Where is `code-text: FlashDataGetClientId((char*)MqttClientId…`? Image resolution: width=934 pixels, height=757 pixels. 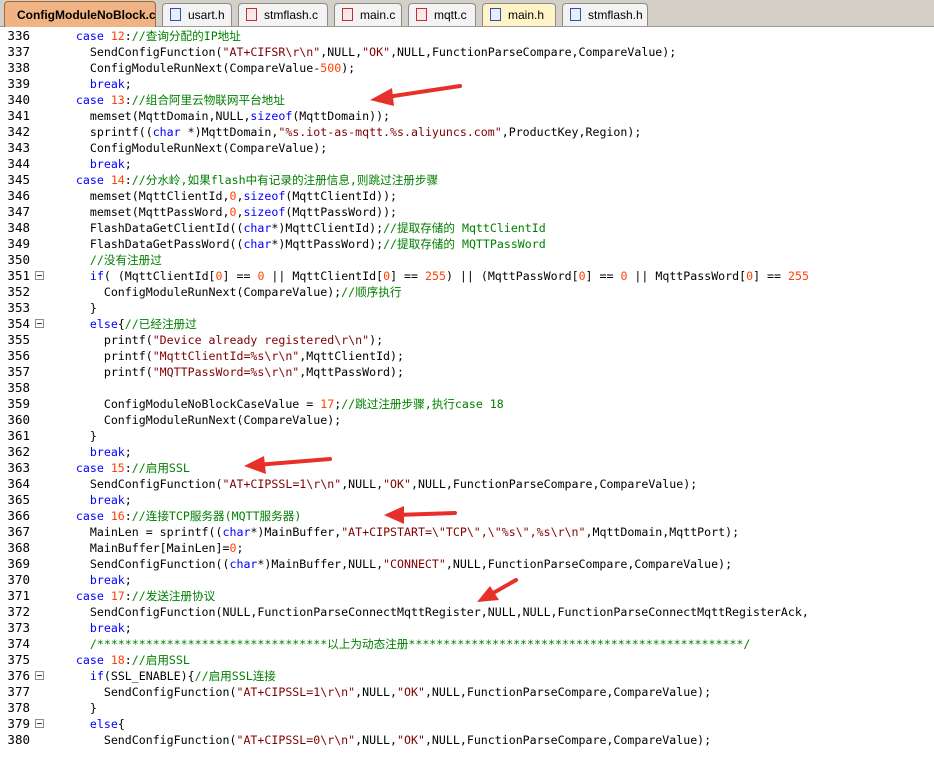
code-text: FlashDataGetClientId((char*)MqttClientId… is located at coordinates (297, 228).